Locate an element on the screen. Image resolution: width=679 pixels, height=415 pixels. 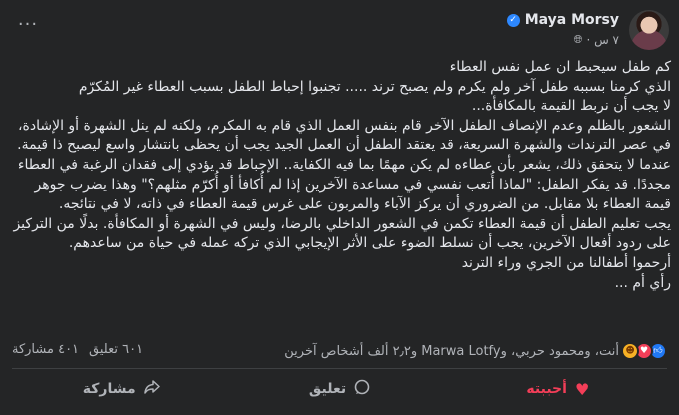
post-meta: ٧ س · 🌐︎ is located at coordinates (596, 40).